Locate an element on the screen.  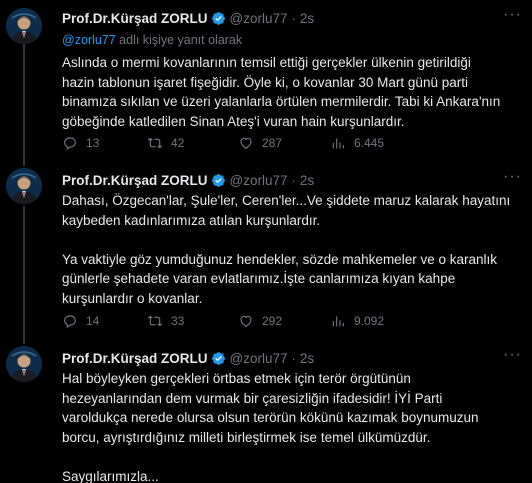
like-count: 292 is located at coordinates (272, 321).